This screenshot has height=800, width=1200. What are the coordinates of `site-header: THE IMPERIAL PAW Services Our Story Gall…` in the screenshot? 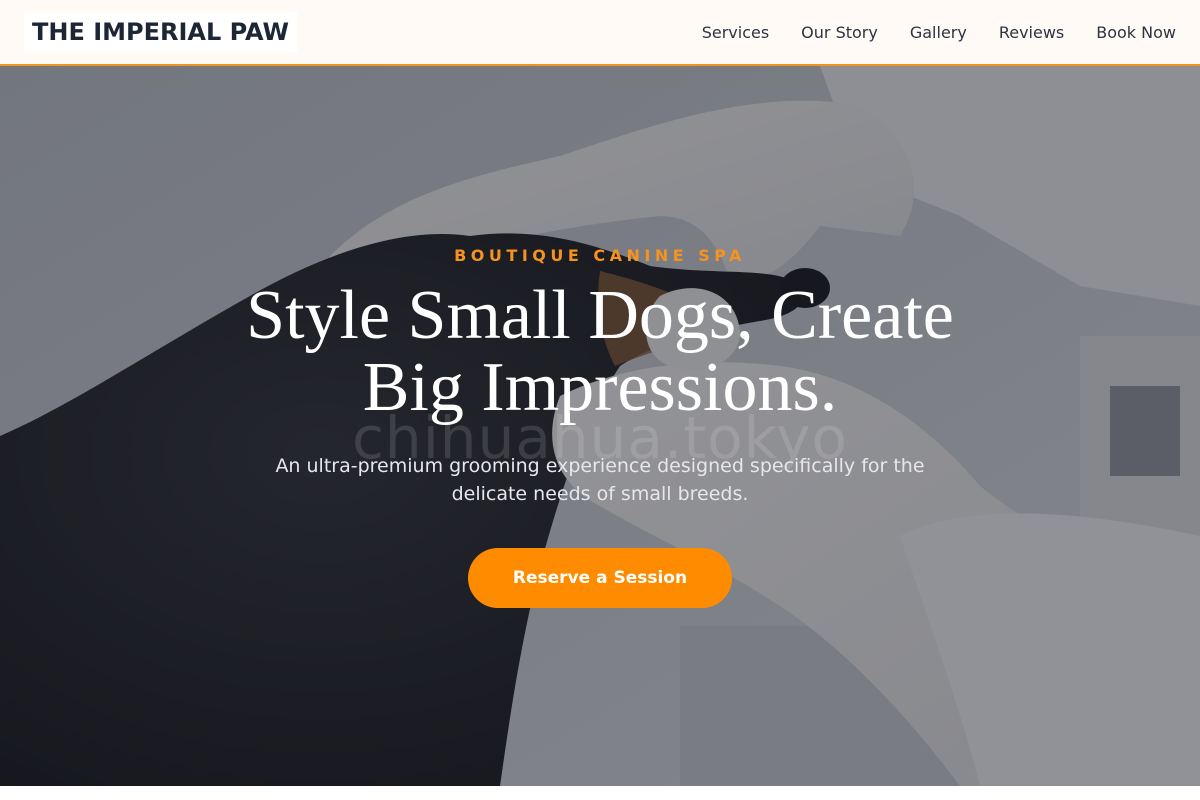 It's located at (600, 33).